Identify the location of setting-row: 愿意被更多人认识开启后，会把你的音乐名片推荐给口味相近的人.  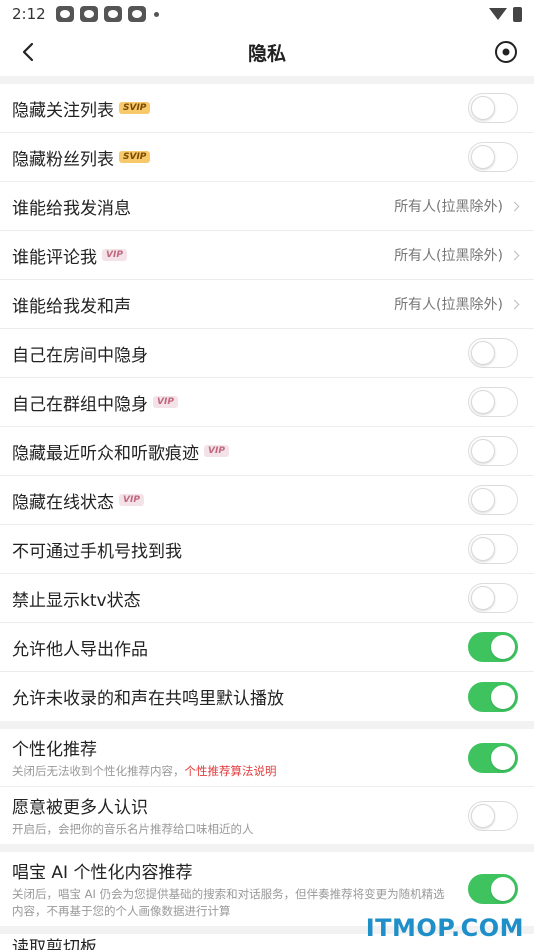
(267, 815).